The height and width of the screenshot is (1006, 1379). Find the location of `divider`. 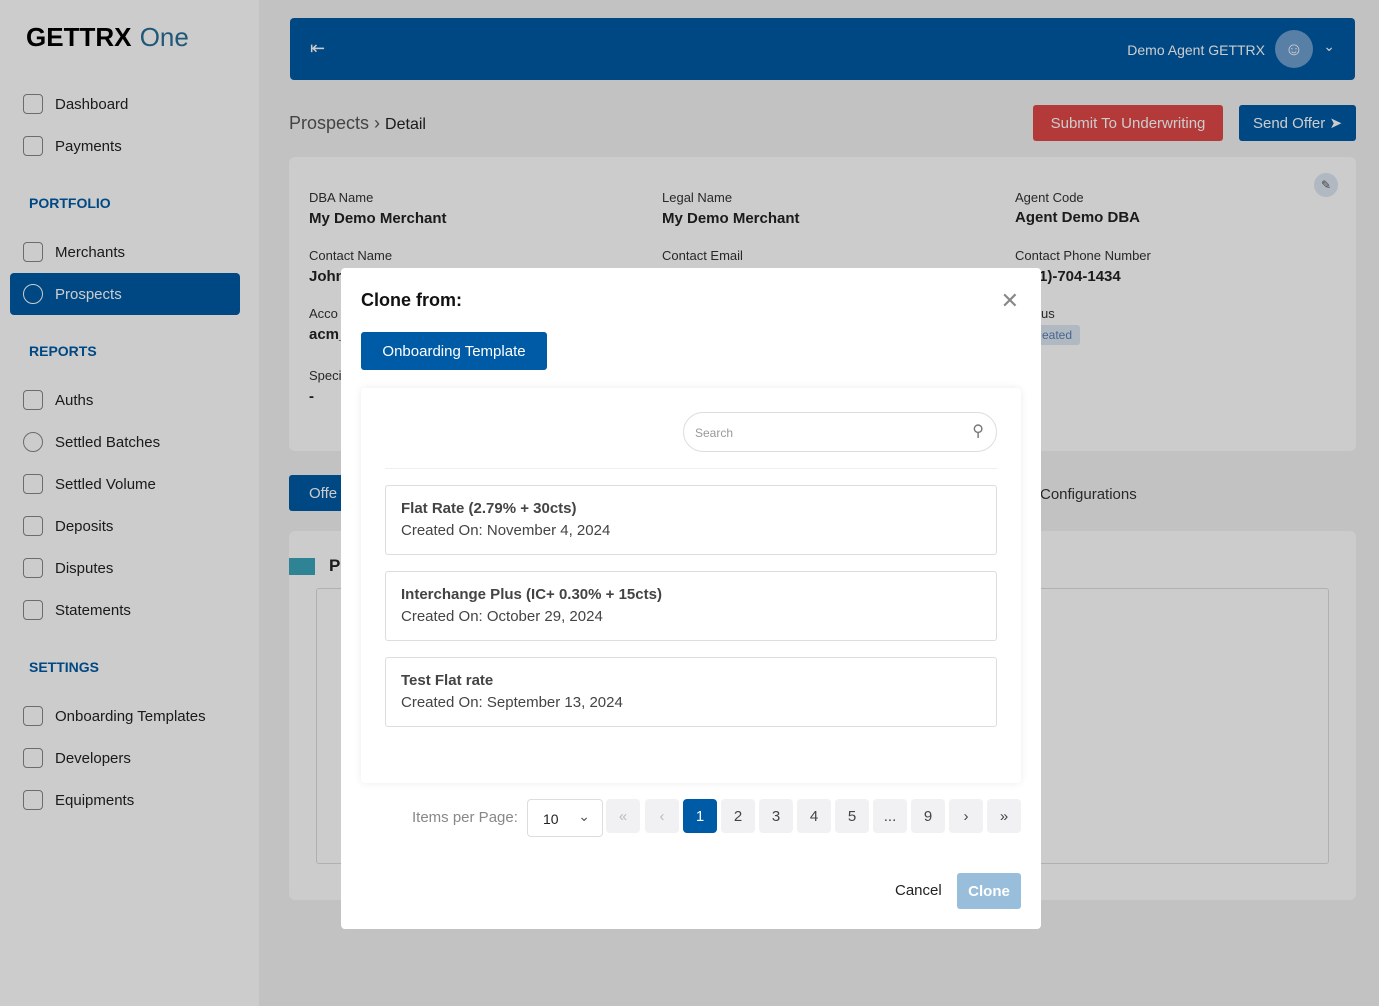

divider is located at coordinates (691, 468).